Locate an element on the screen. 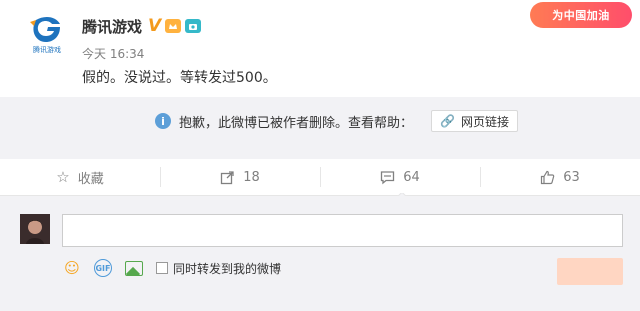 This screenshot has width=640, height=311. user-avatar is located at coordinates (35, 229).